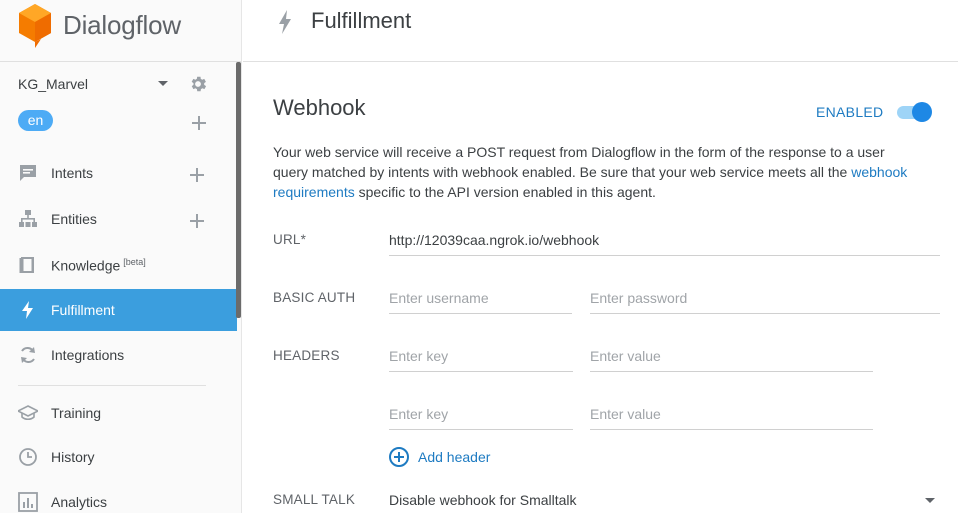 This screenshot has height=513, width=958. What do you see at coordinates (306, 355) in the screenshot?
I see `headers-label: HEADERS` at bounding box center [306, 355].